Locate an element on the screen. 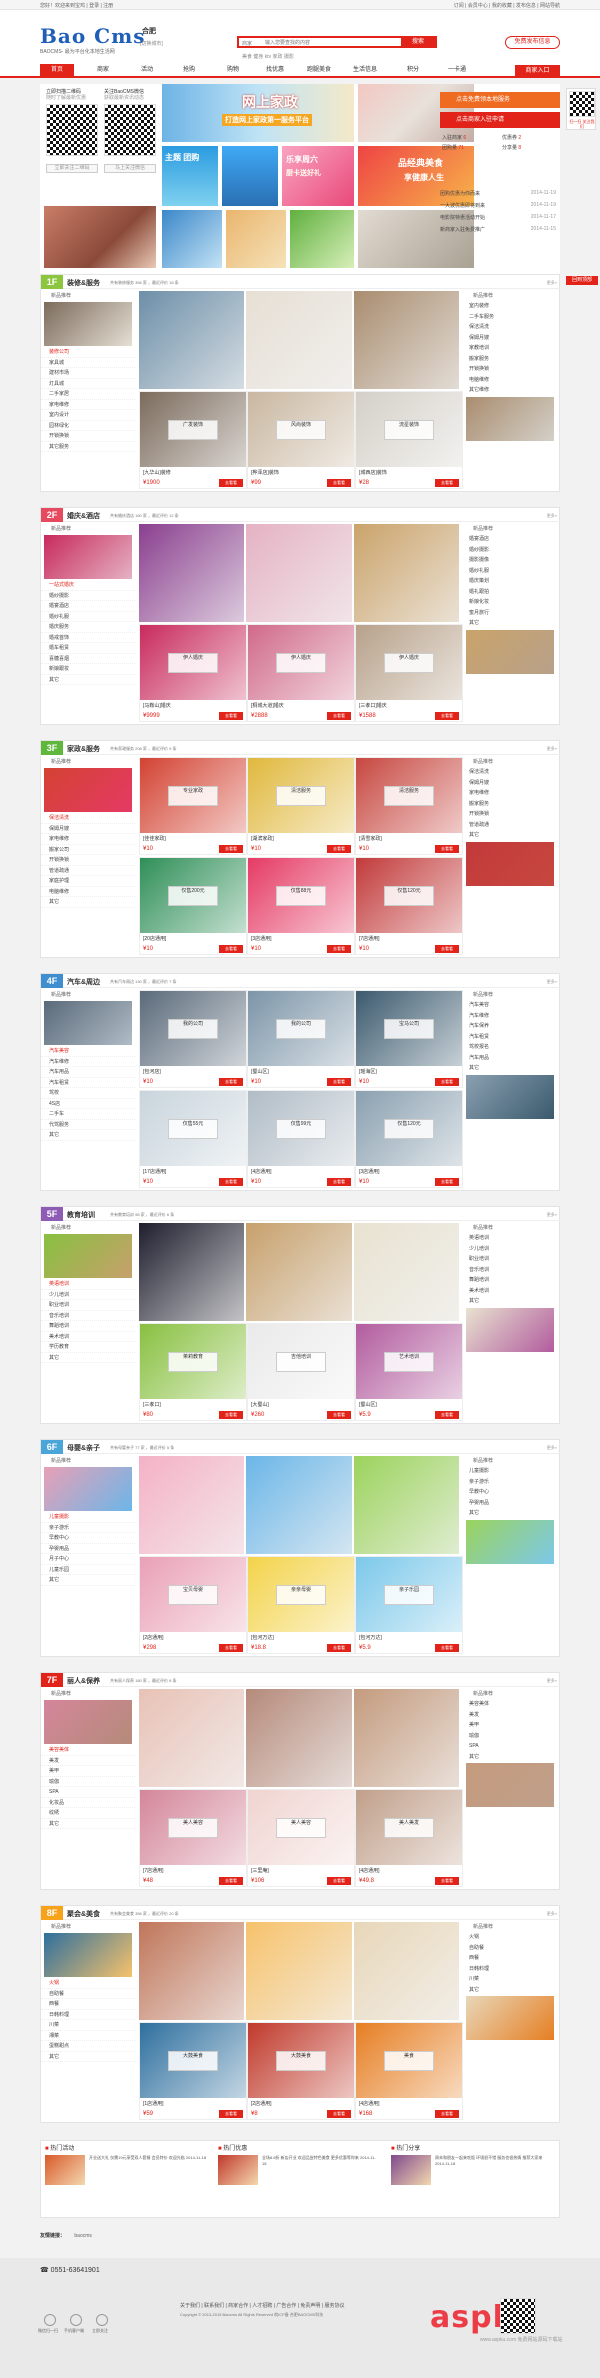  deal-card: 仅售200元 [20店通用] ¥10 去看看 is located at coordinates (193, 906).